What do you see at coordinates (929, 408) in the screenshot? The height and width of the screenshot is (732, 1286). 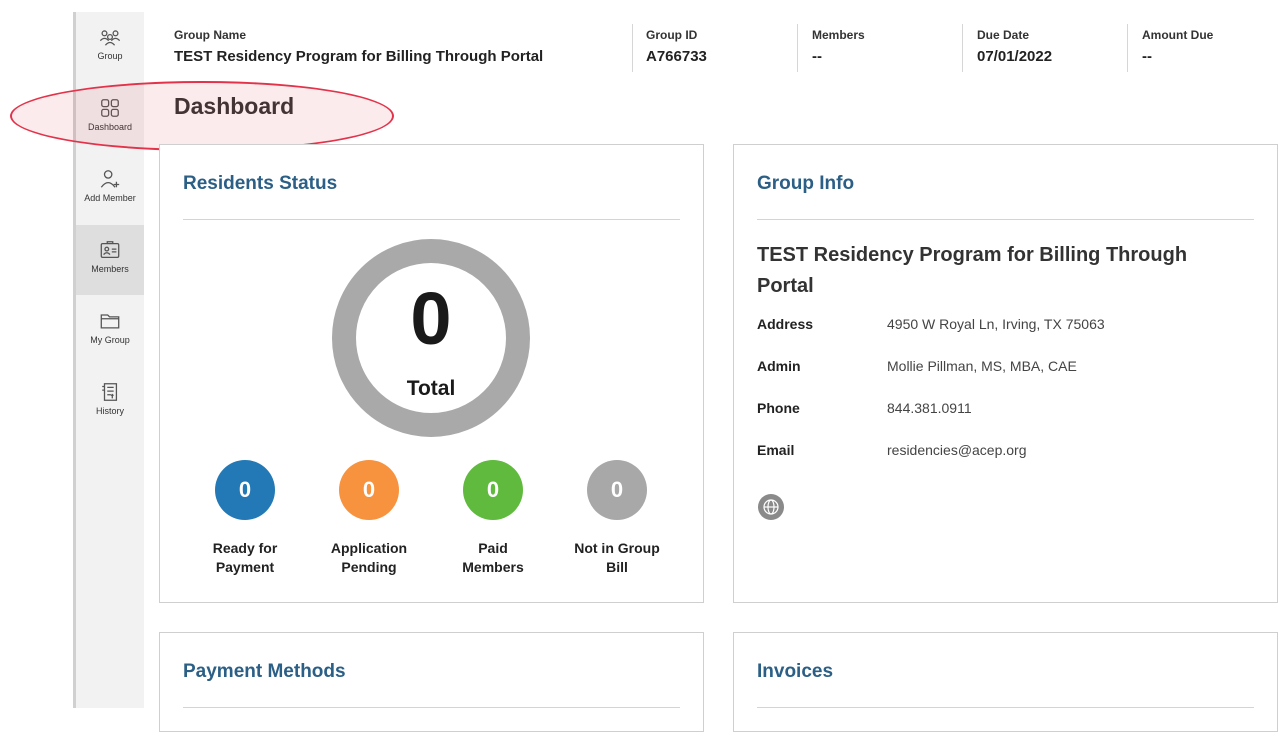 I see `info-value: 844.381.0911` at bounding box center [929, 408].